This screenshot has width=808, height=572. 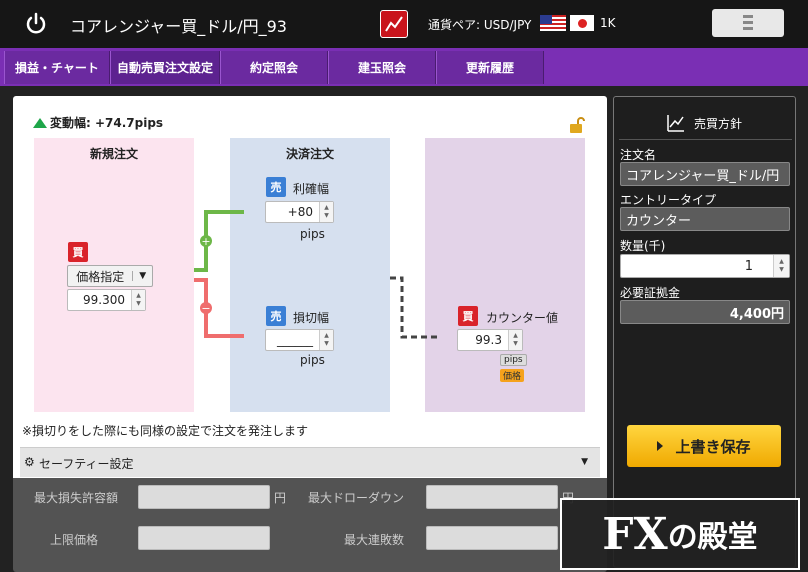 What do you see at coordinates (490, 67) in the screenshot?
I see `tab-update-history: 更新履歴` at bounding box center [490, 67].